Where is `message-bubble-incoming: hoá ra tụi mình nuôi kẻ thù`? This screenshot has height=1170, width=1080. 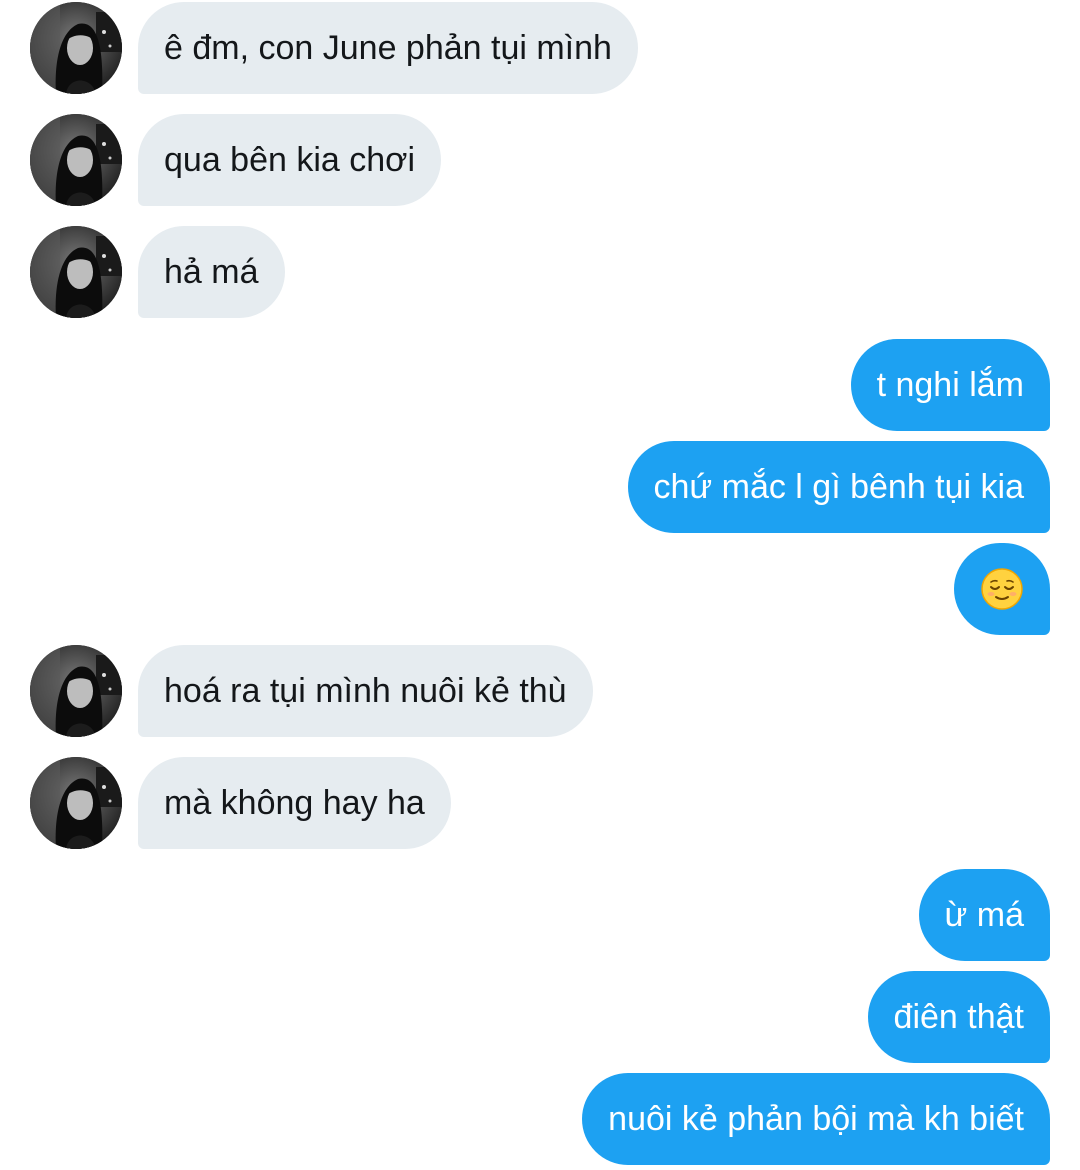
message-bubble-incoming: hoá ra tụi mình nuôi kẻ thù is located at coordinates (365, 691).